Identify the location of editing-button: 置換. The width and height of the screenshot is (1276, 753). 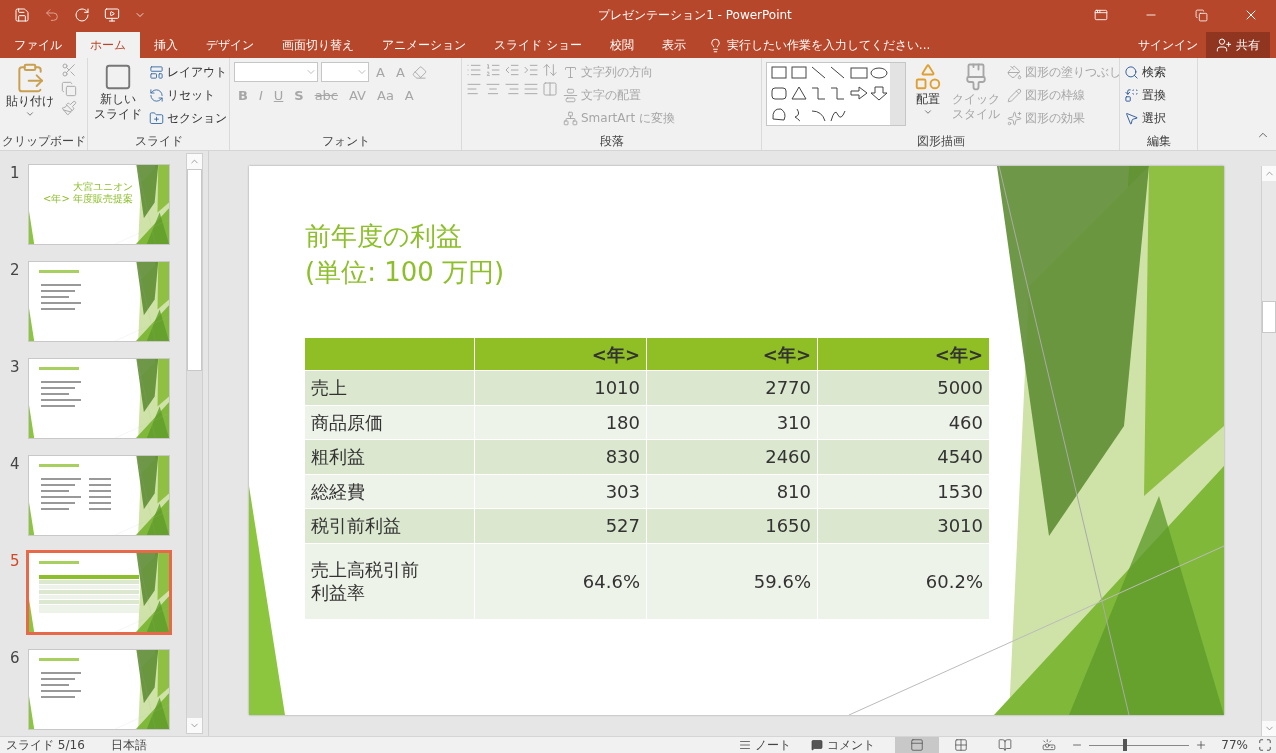
(1145, 95).